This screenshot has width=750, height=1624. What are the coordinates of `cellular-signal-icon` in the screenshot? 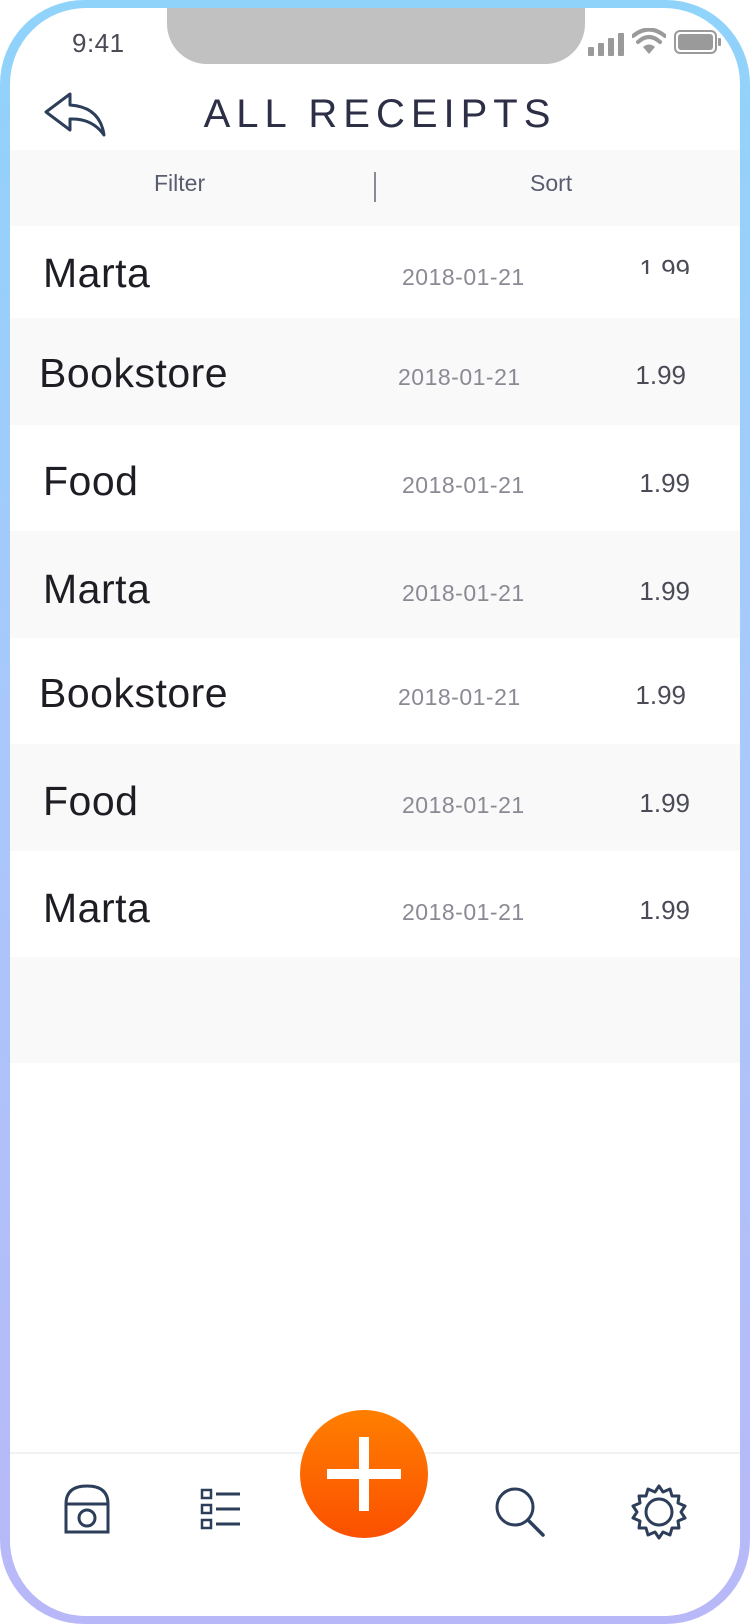 It's located at (607, 44).